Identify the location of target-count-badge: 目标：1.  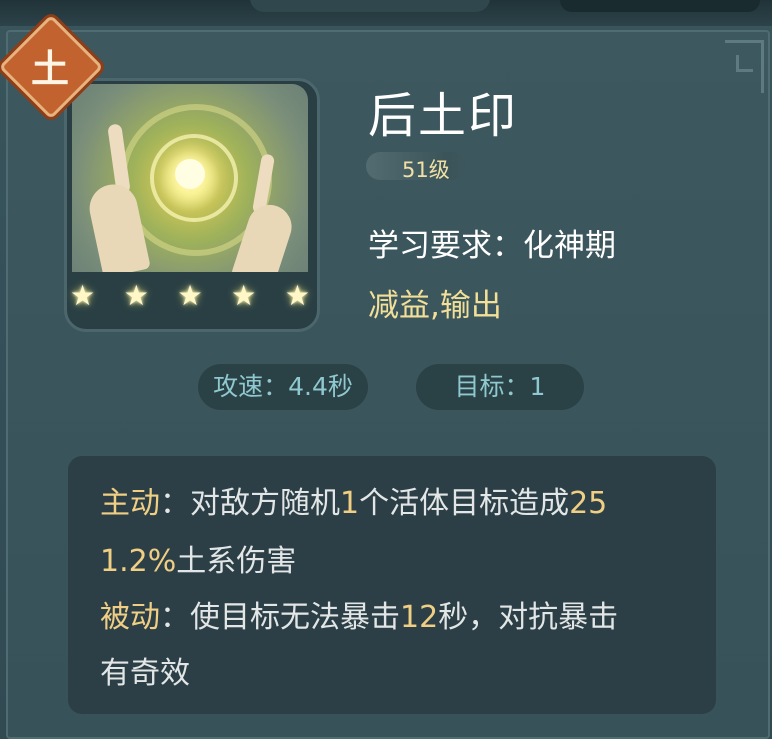
(500, 387).